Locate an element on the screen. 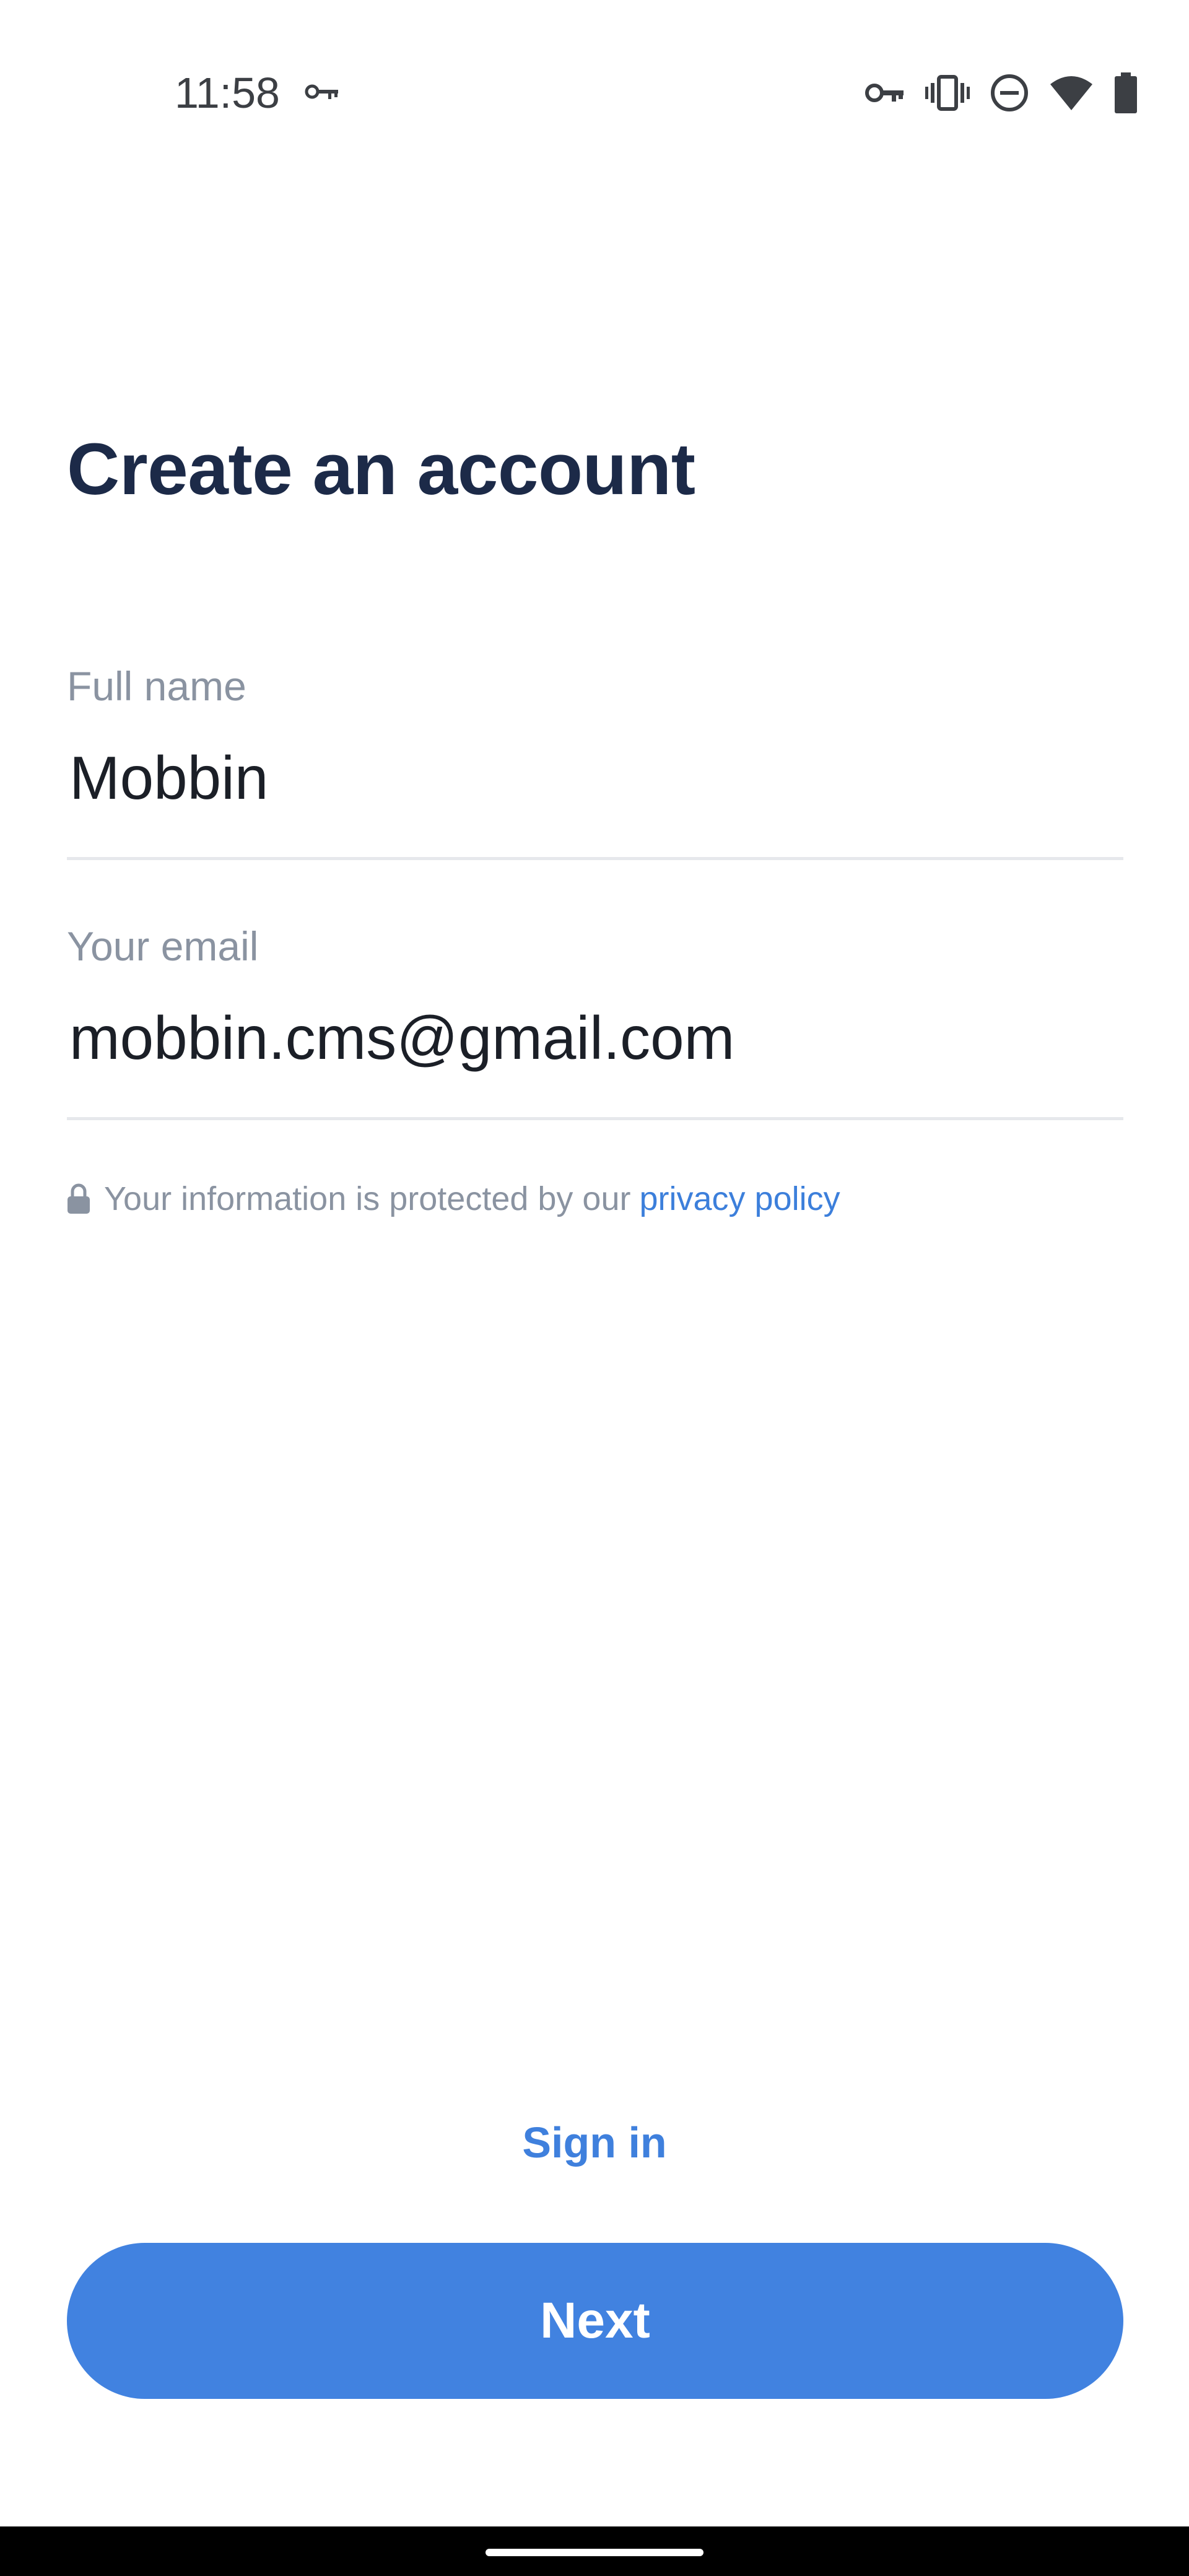  full-name-label: Full name is located at coordinates (156, 686).